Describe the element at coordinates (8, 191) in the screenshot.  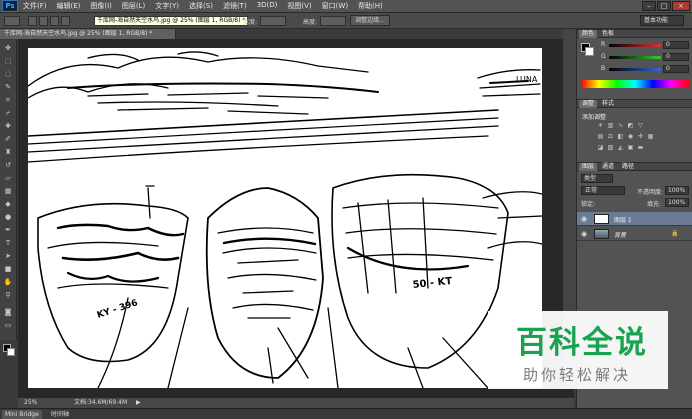
I see `gradient-tool-icon: ▦` at that location.